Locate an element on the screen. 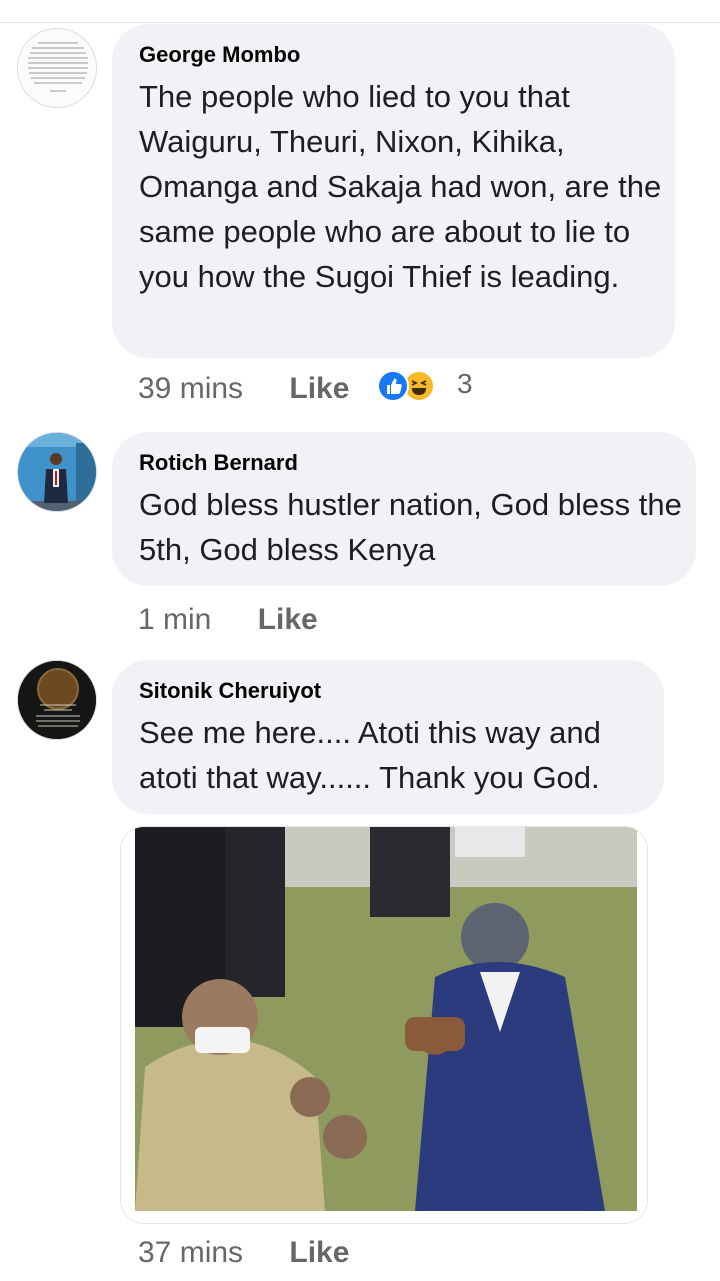 The width and height of the screenshot is (720, 1281). comment-author: George Mombo is located at coordinates (219, 55).